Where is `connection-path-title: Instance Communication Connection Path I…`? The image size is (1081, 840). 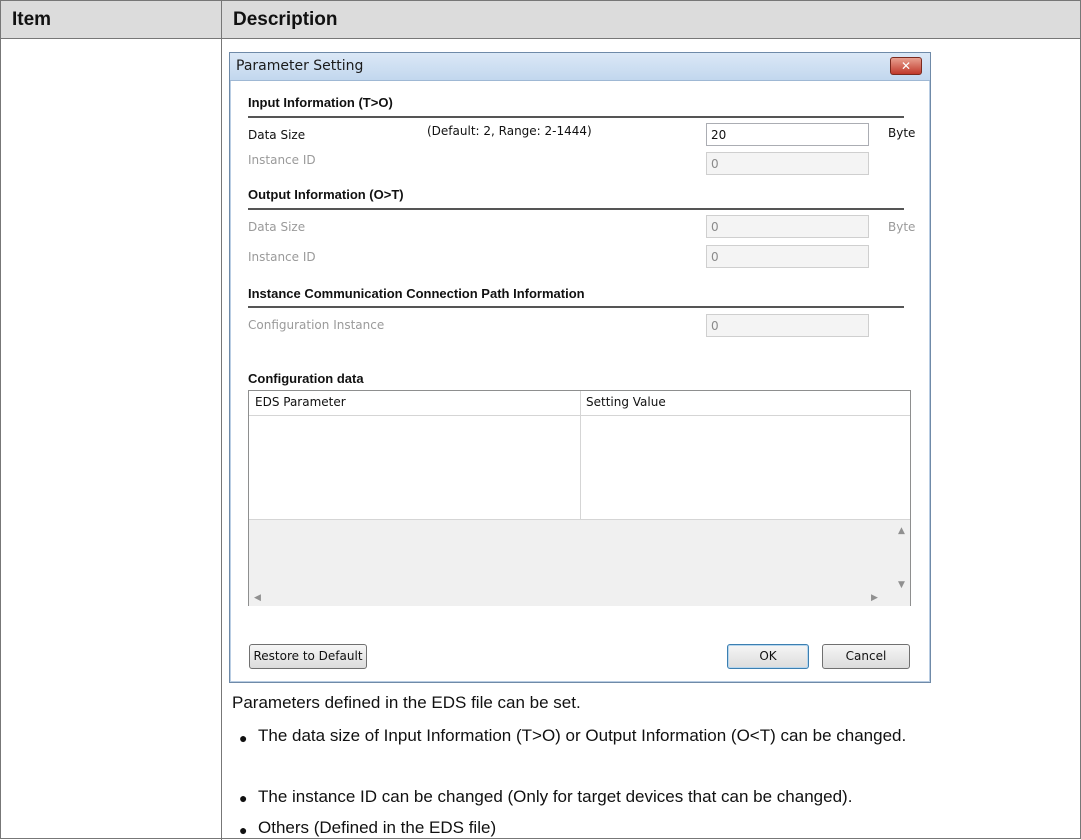 connection-path-title: Instance Communication Connection Path I… is located at coordinates (416, 293).